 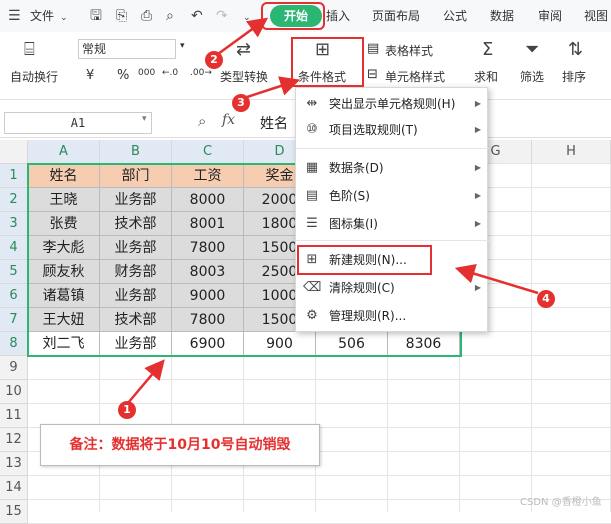 I want to click on badge-4: 4, so click(x=546, y=299).